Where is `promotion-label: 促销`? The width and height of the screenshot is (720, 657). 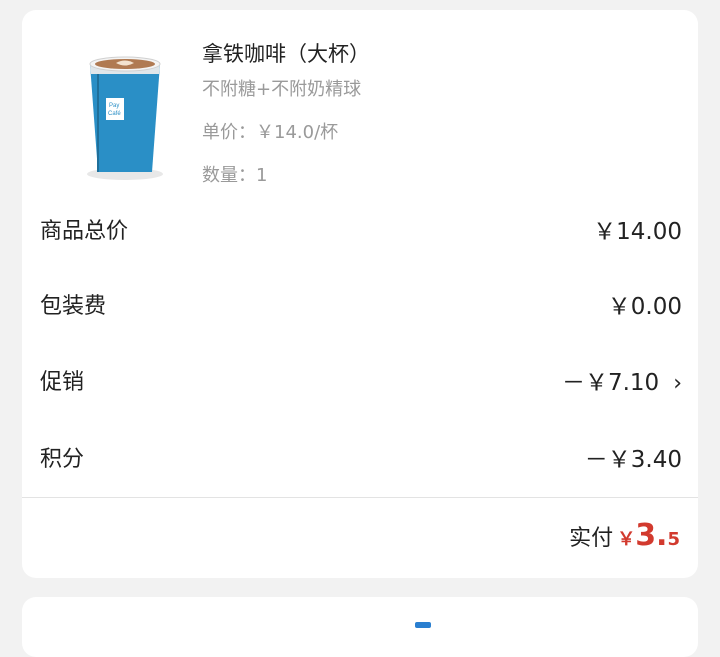 promotion-label: 促销 is located at coordinates (62, 382).